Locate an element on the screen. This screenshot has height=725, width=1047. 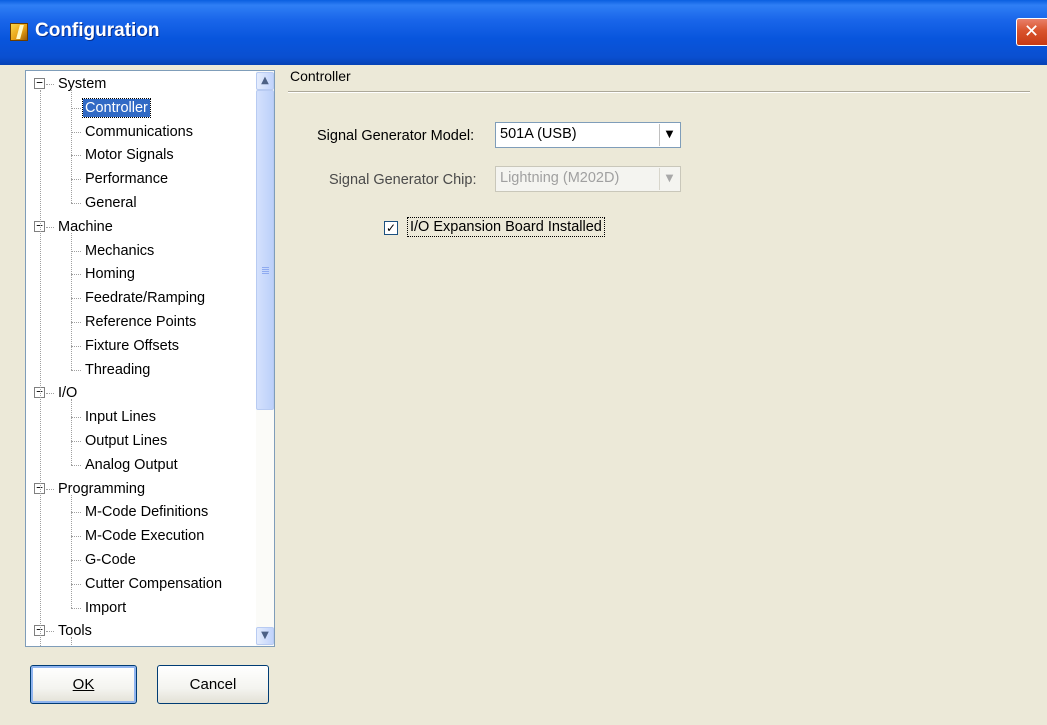
tree-item-label: M-Code Definitions is located at coordinates (147, 512).